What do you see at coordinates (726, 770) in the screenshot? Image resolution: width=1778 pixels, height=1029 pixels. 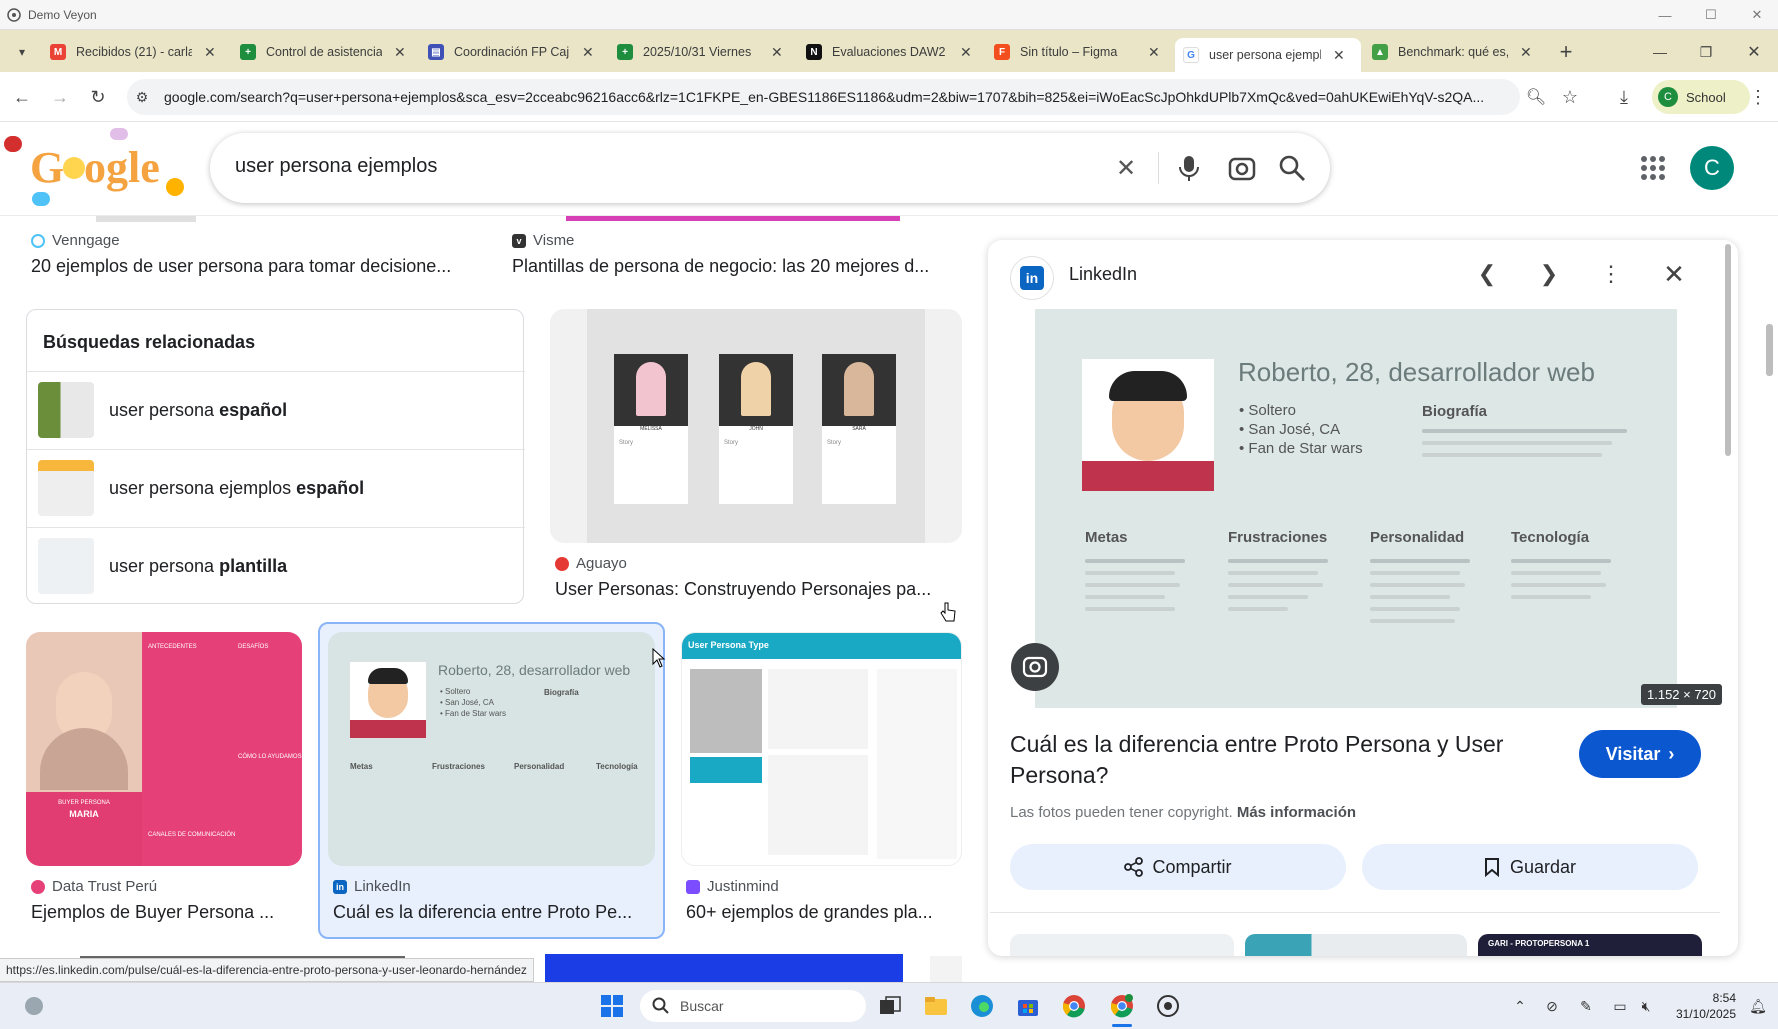 I see `quote-block` at bounding box center [726, 770].